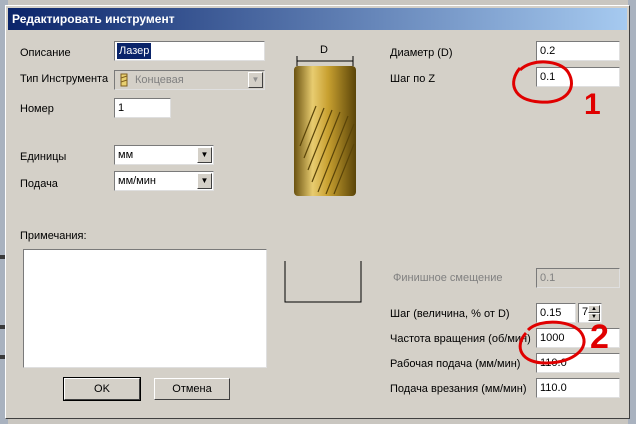 The width and height of the screenshot is (636, 424). I want to click on annotation-number-1: 1, so click(592, 104).